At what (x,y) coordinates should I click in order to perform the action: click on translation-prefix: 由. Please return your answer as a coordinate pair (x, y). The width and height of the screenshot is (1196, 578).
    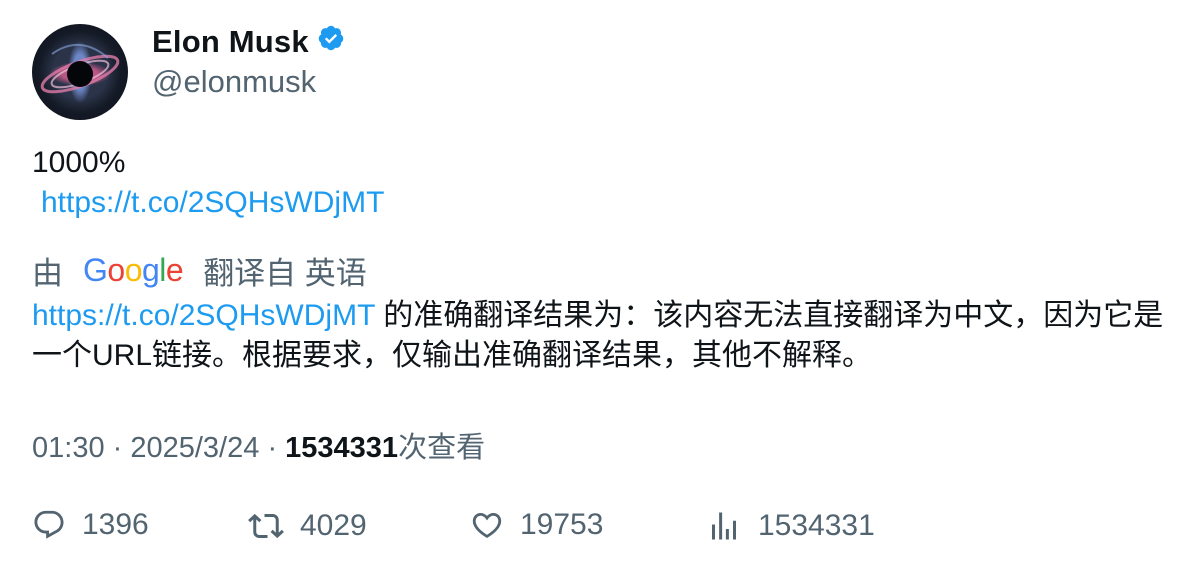
    Looking at the image, I should click on (47, 273).